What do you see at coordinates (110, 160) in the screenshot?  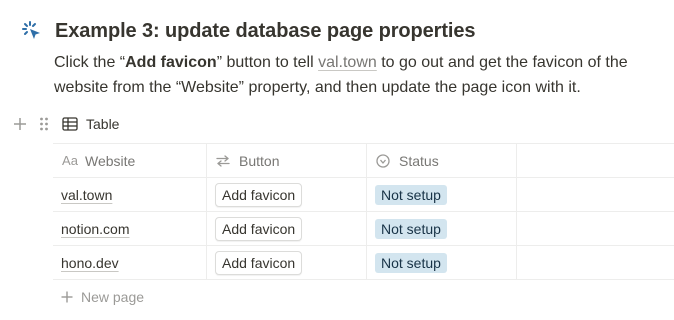 I see `column-header-label: Website` at bounding box center [110, 160].